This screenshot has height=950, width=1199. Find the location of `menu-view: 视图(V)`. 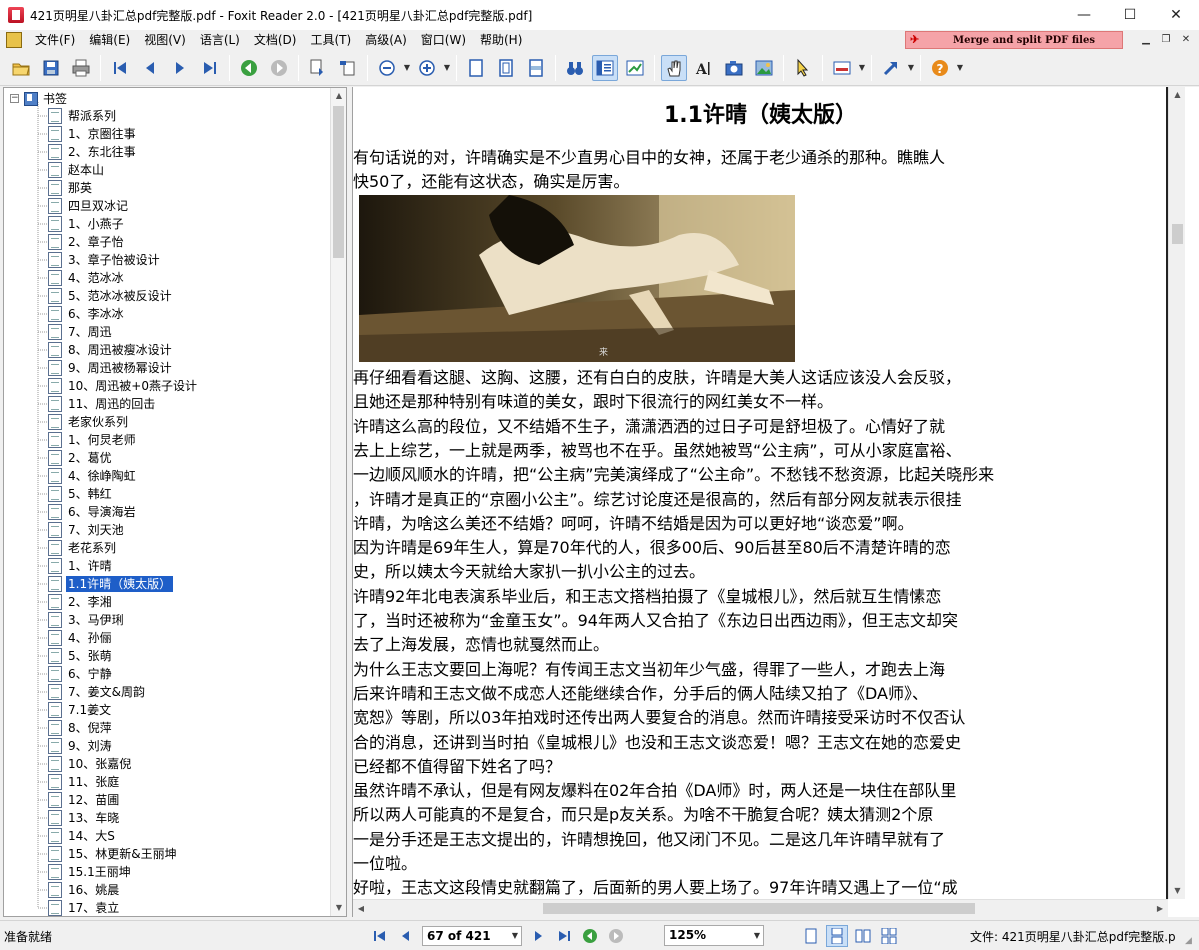

menu-view: 视图(V) is located at coordinates (165, 40).